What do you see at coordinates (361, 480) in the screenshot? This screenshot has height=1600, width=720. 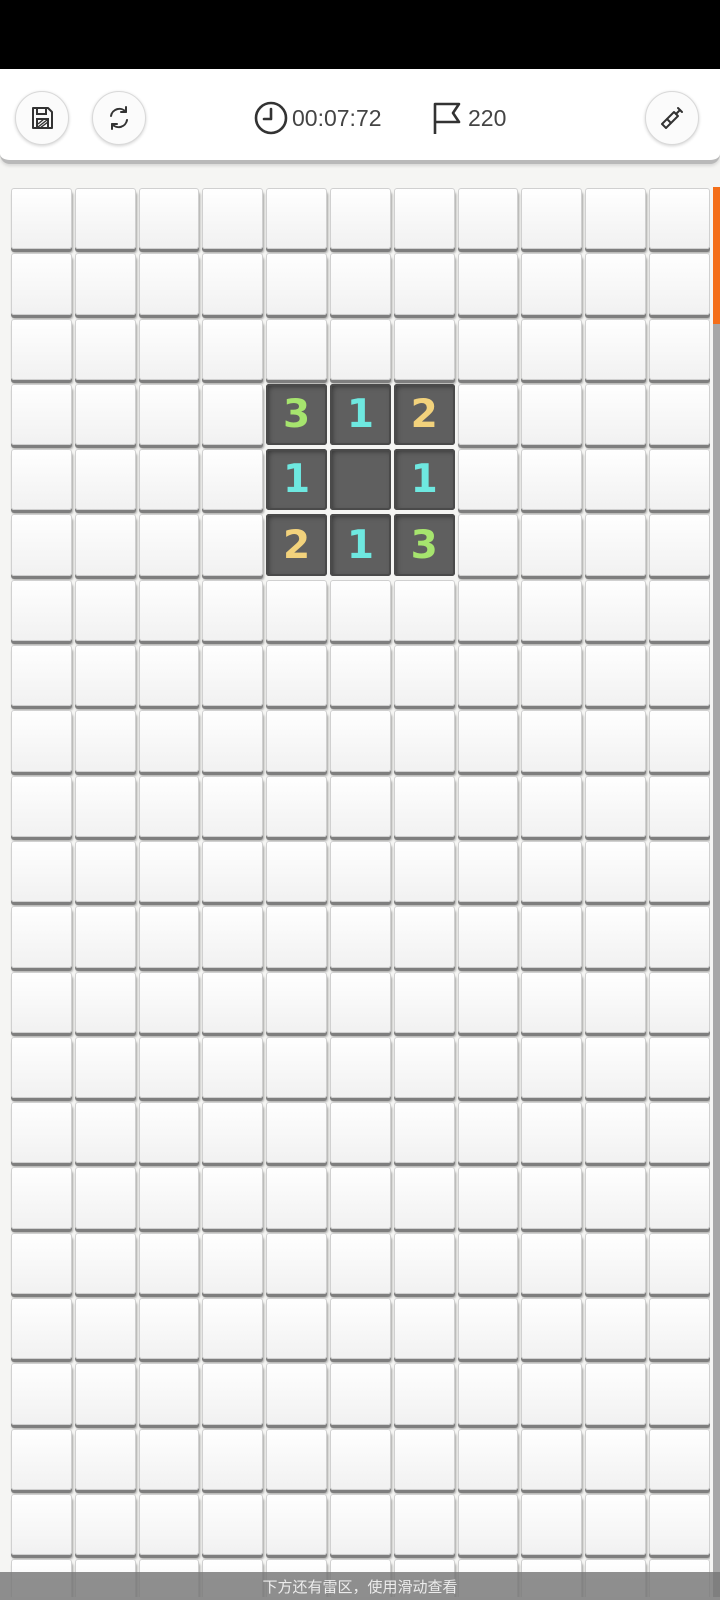 I see `revealed-cell` at bounding box center [361, 480].